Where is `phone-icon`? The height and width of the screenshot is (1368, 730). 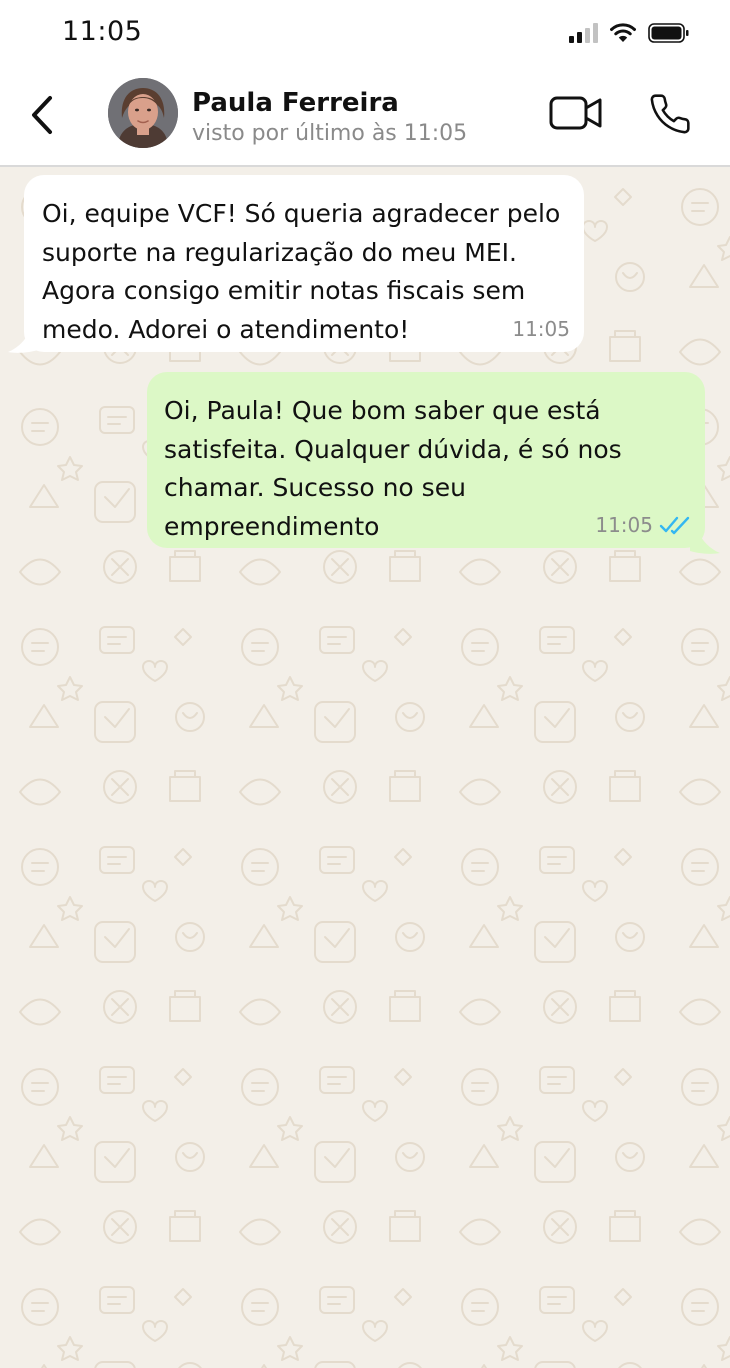
phone-icon is located at coordinates (670, 114).